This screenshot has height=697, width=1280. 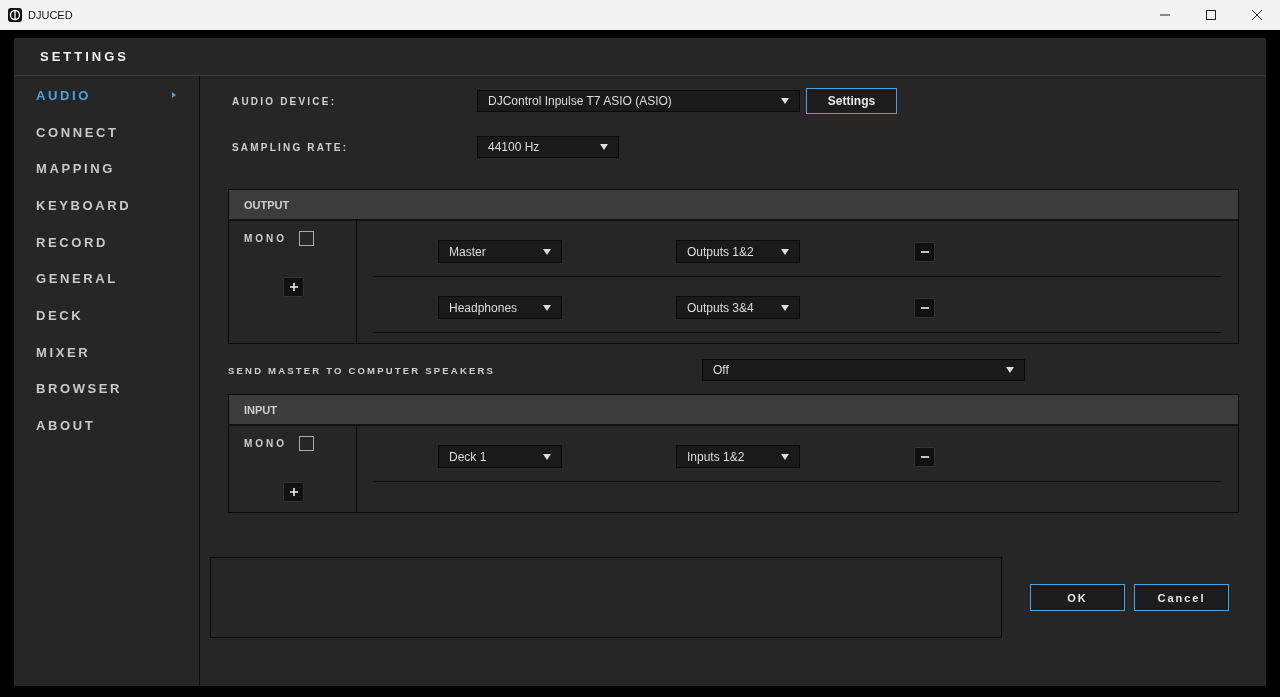 I want to click on field-label: AUDIO DEVICE:, so click(x=284, y=101).